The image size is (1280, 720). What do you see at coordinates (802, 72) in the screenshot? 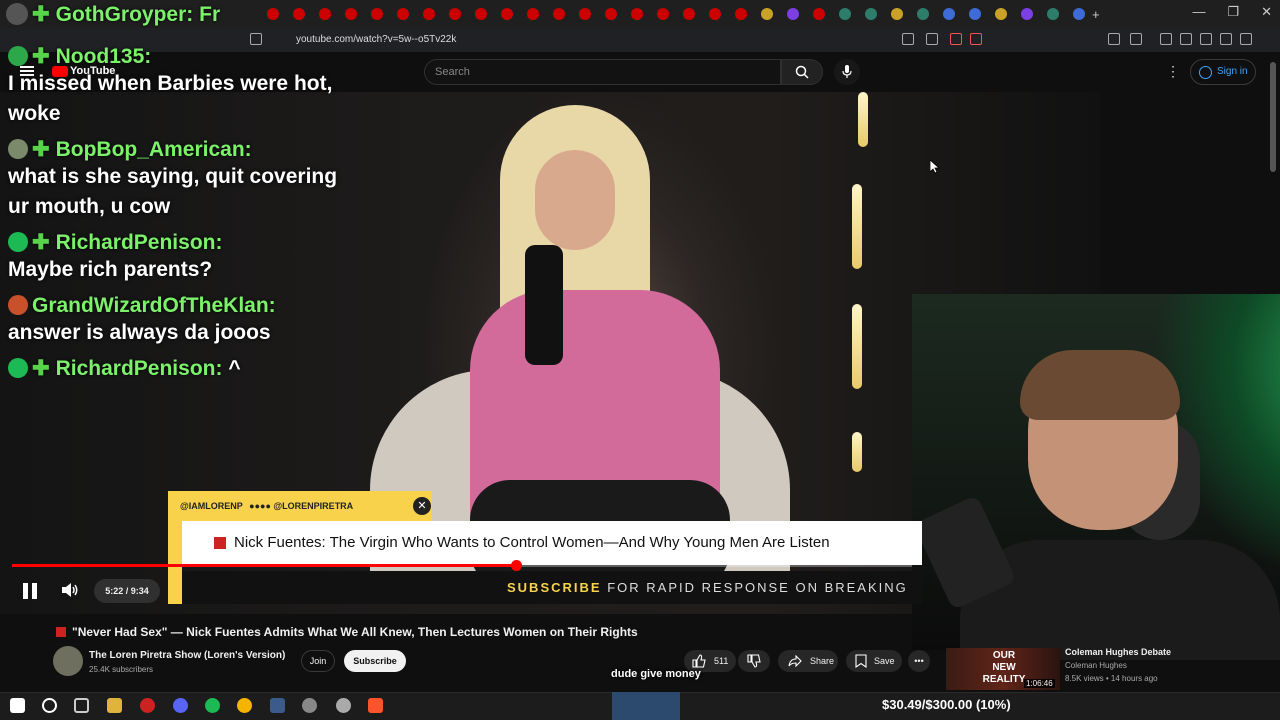
I see `search-button` at bounding box center [802, 72].